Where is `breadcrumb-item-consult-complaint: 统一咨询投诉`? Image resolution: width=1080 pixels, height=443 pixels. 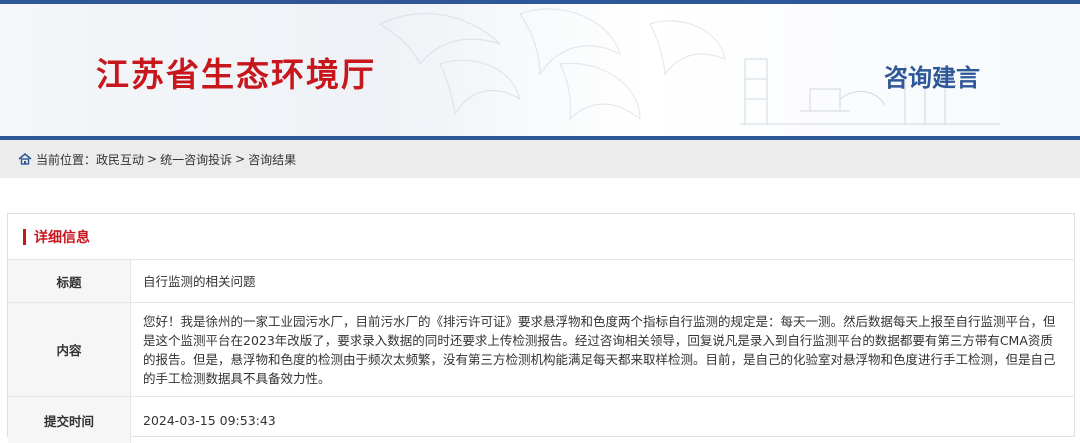 breadcrumb-item-consult-complaint: 统一咨询投诉 is located at coordinates (196, 159).